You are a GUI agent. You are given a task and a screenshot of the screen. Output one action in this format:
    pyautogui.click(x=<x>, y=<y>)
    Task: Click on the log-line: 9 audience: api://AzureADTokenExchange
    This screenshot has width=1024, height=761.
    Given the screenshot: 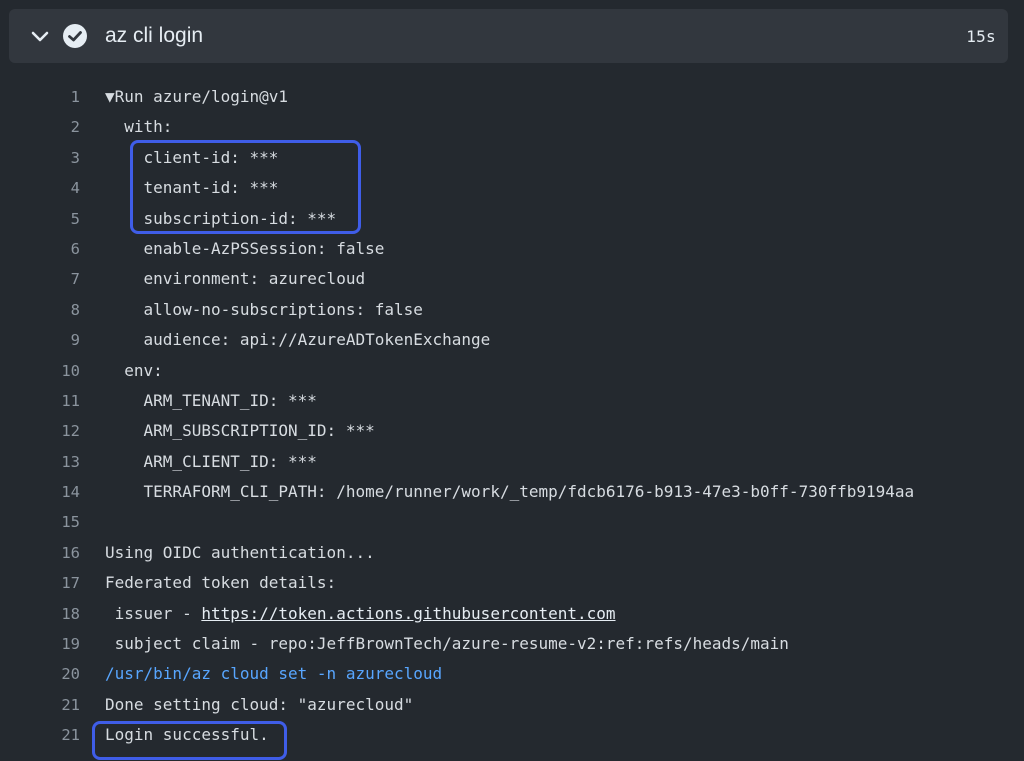 What is the action you would take?
    pyautogui.click(x=512, y=340)
    